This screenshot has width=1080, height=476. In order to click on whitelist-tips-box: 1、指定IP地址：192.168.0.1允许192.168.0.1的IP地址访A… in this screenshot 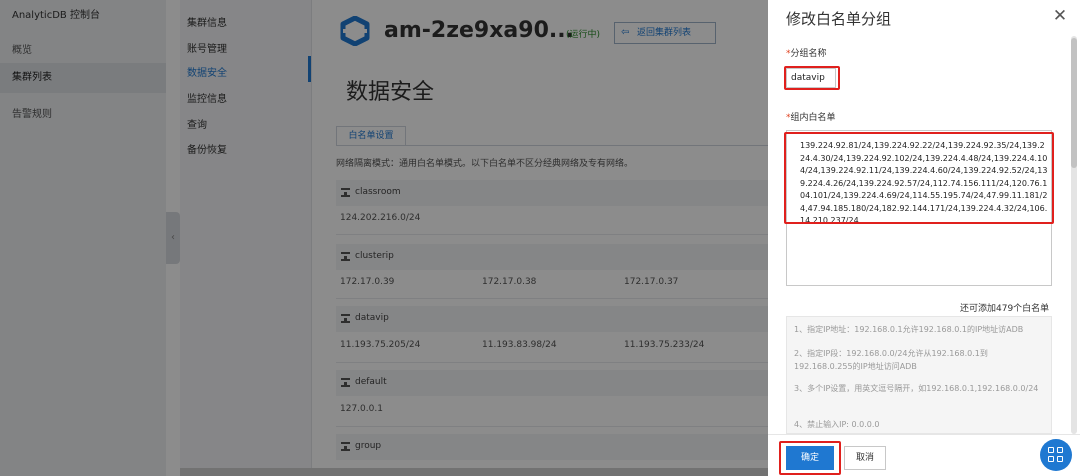, I will do `click(919, 375)`.